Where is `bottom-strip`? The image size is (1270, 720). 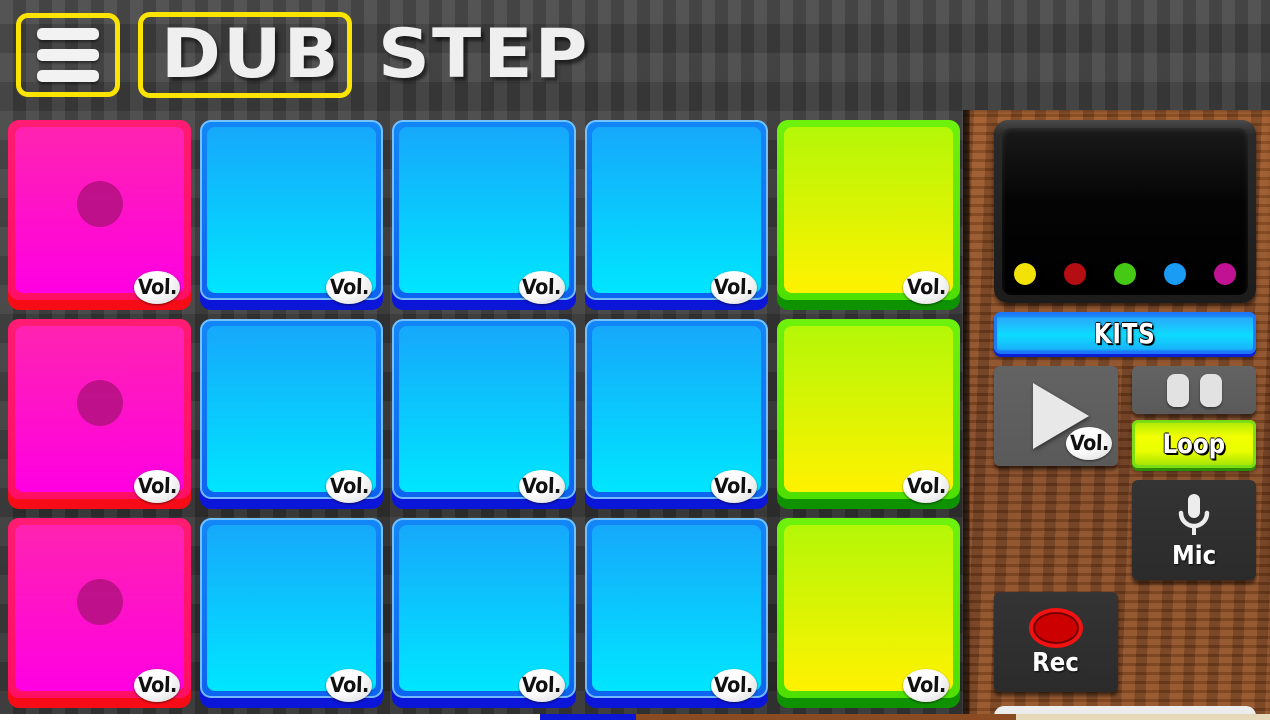 bottom-strip is located at coordinates (635, 717).